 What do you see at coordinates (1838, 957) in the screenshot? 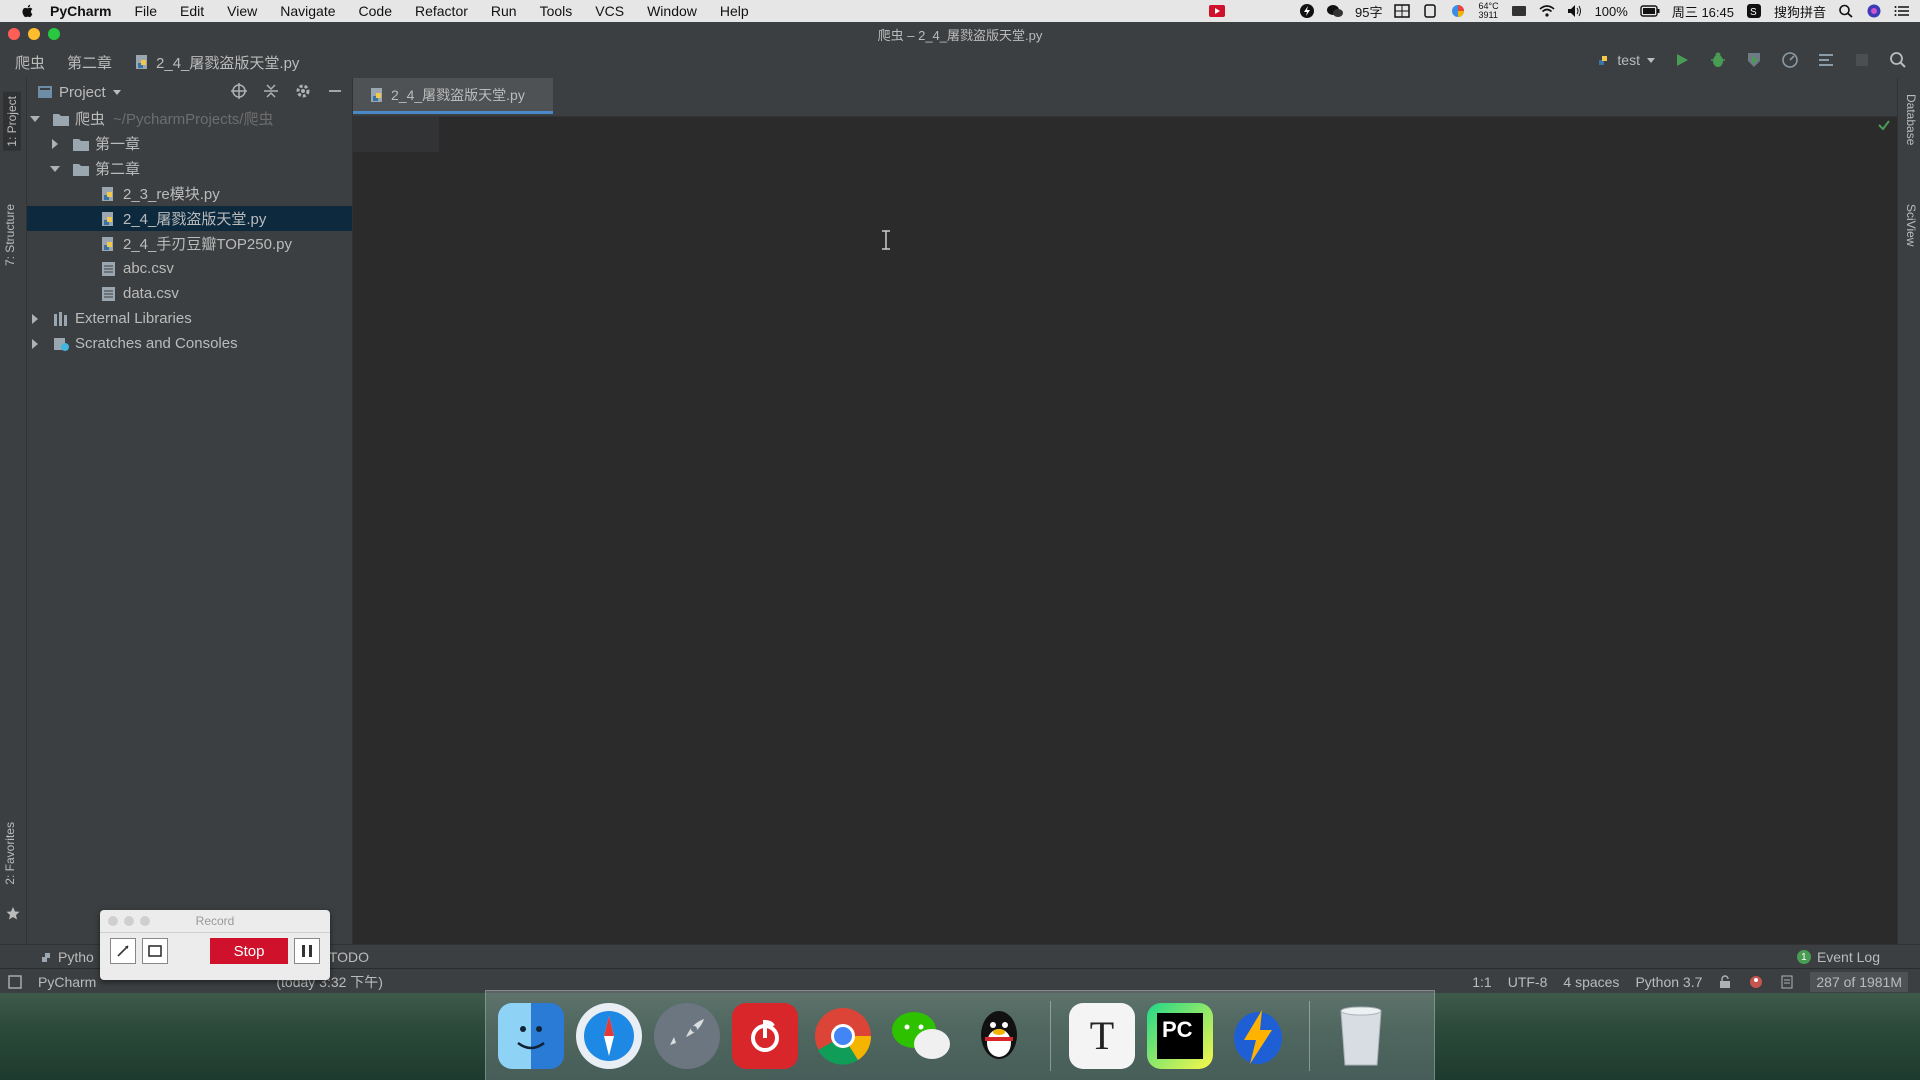
I see `event-log-tab: 1 Event Log` at bounding box center [1838, 957].